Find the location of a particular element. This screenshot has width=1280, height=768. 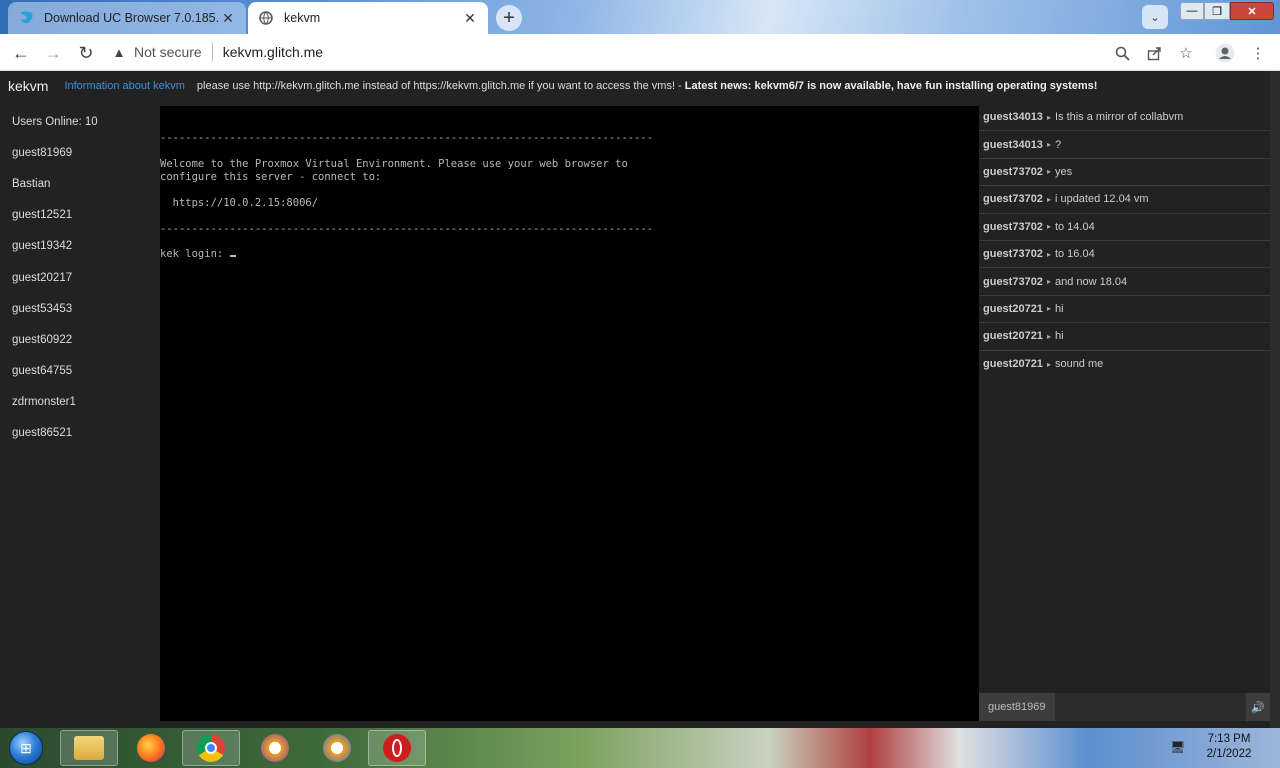

windows-taskbar: ⊞ 🖥 7:13 PM 2/1/2022 is located at coordinates (640, 748).